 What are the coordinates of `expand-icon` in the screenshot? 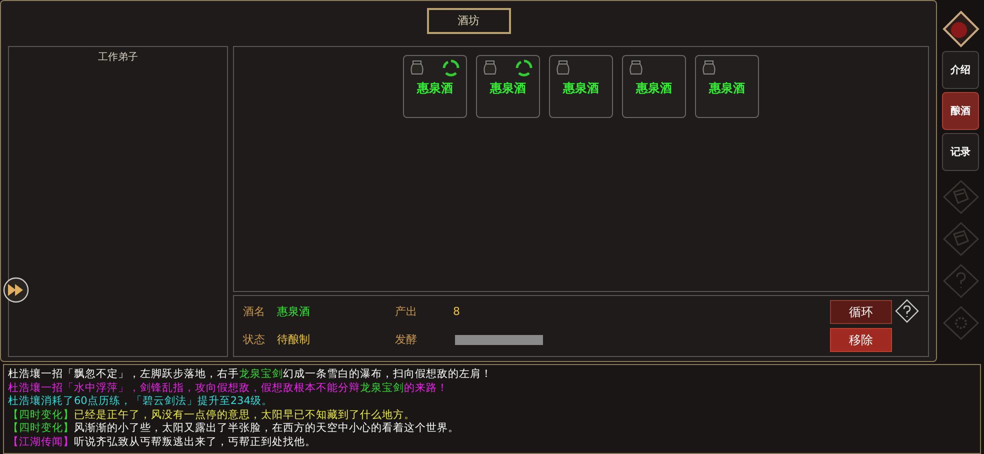 It's located at (16, 290).